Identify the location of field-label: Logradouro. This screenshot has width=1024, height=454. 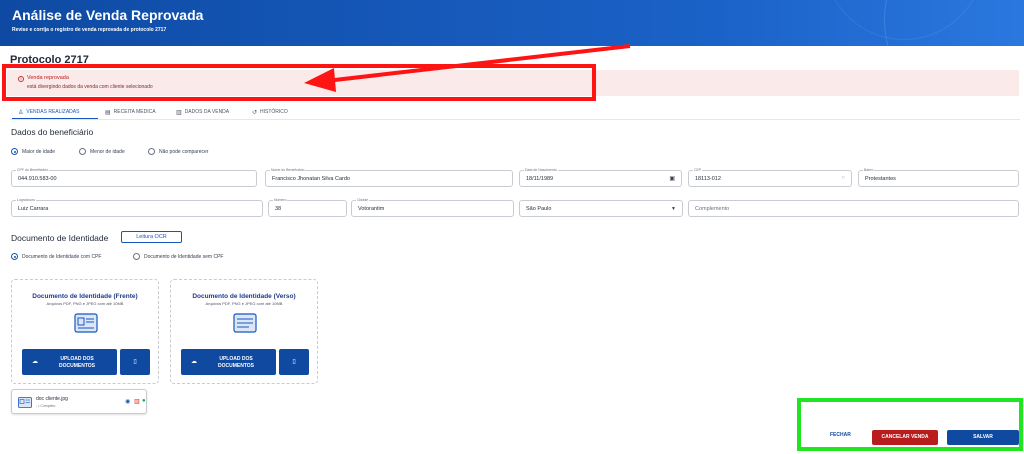
(26, 200).